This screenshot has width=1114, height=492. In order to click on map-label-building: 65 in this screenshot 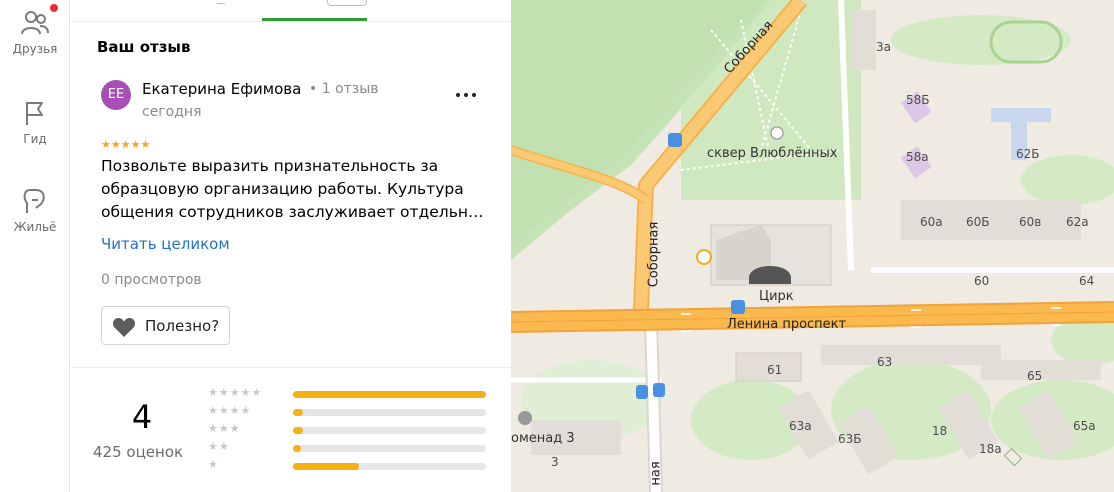, I will do `click(1035, 376)`.